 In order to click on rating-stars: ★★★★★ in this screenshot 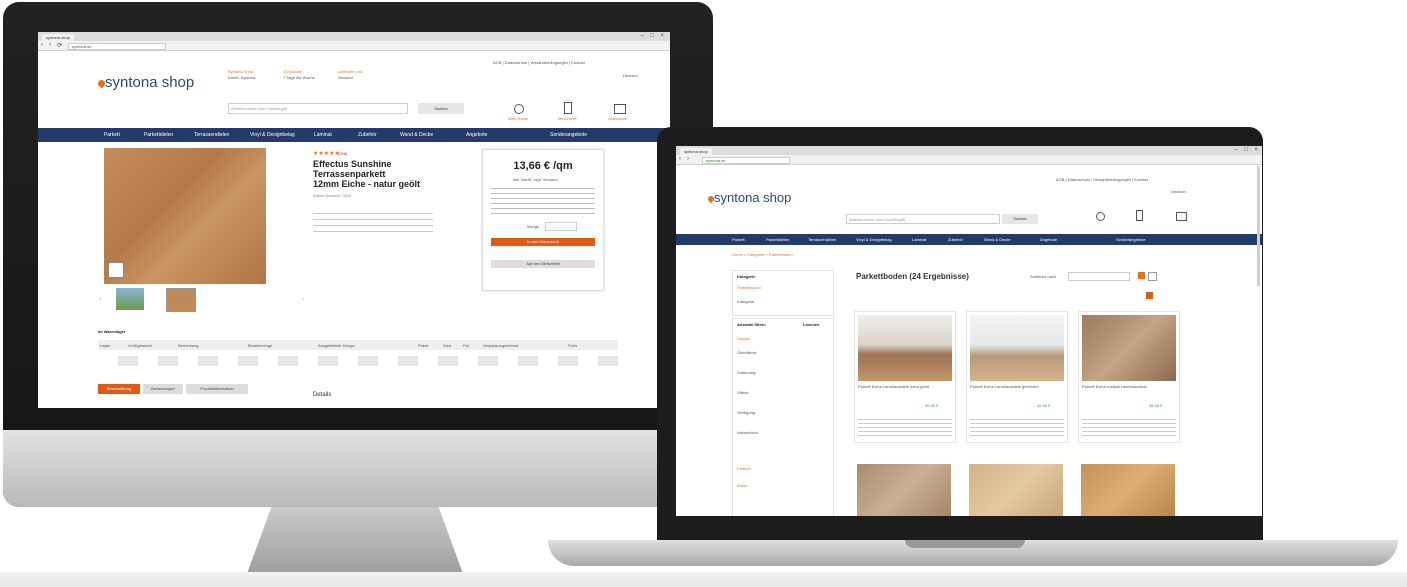, I will do `click(326, 153)`.